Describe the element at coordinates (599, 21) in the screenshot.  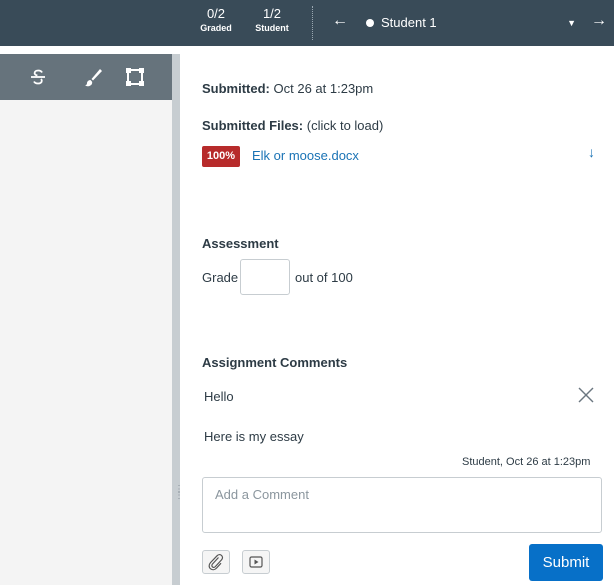
I see `right-arrow-icon: →` at that location.